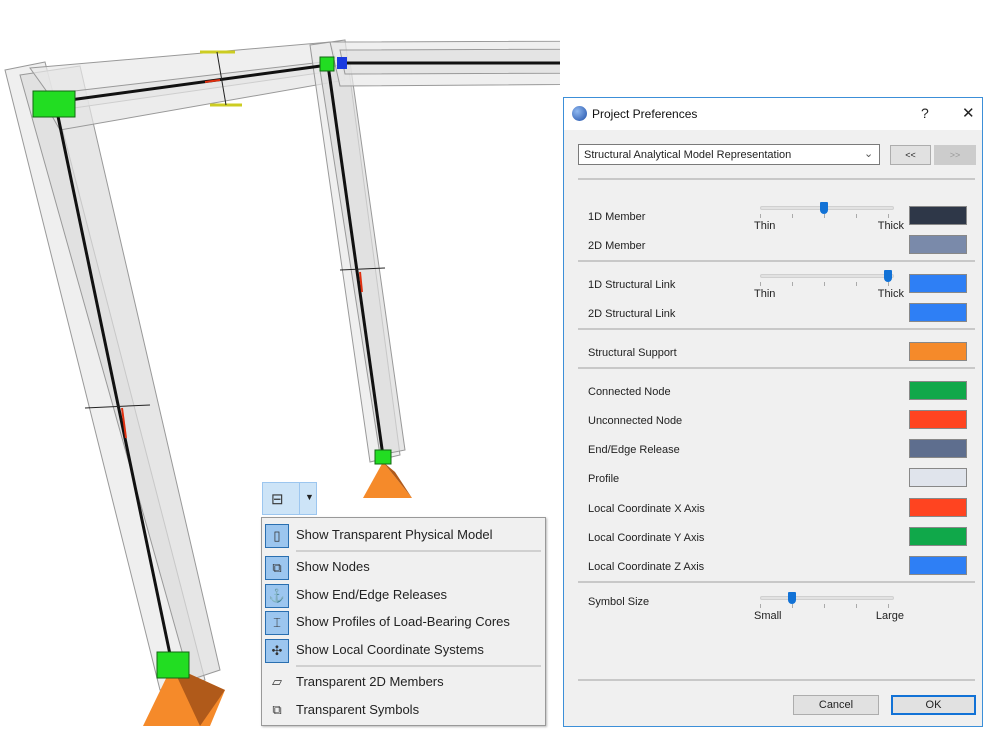 The width and height of the screenshot is (998, 739). Describe the element at coordinates (403, 596) in the screenshot. I see `menu-item-show-releases: ⚓ Show End/Edge Releases` at that location.